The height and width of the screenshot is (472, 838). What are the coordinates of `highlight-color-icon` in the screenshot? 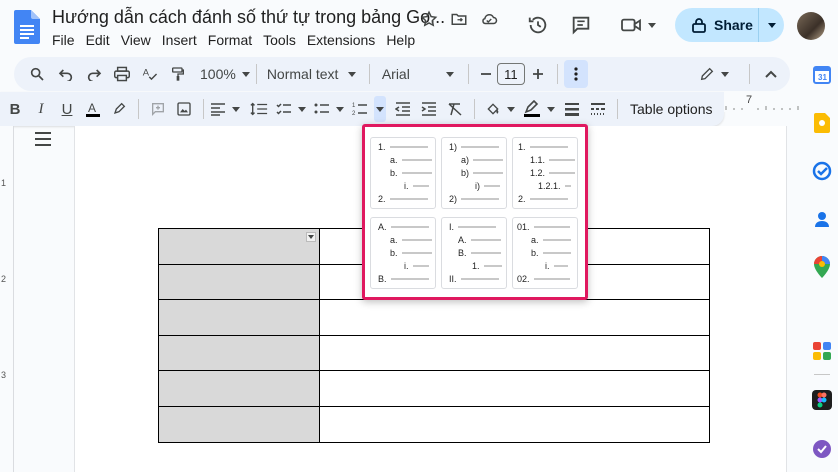 It's located at (119, 109).